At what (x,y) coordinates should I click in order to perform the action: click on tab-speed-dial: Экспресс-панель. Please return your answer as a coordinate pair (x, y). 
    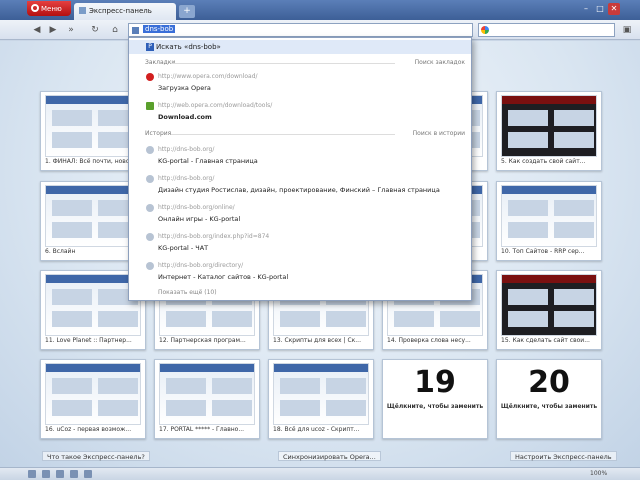
    Looking at the image, I should click on (125, 11).